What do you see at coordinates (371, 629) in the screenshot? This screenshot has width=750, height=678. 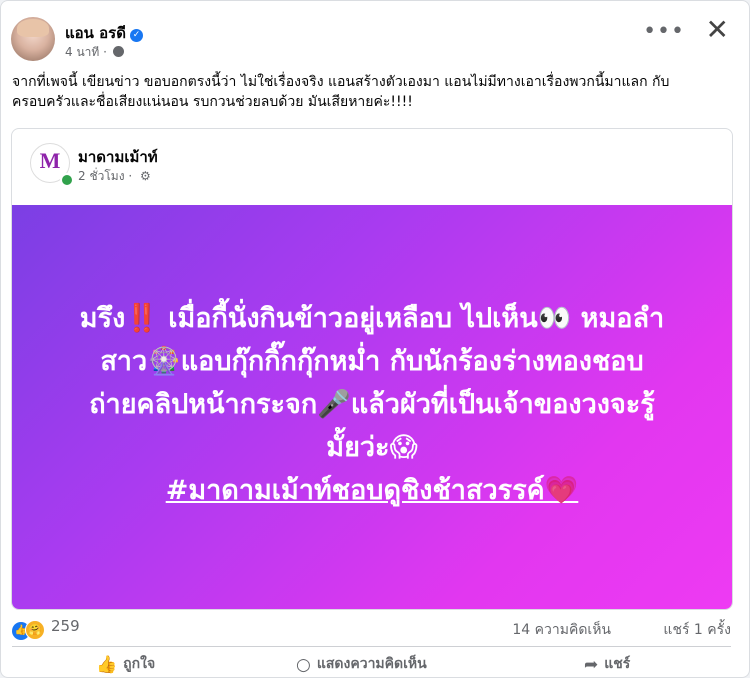 I see `post-stats: 👍🤗 259 14 ความคิดเห็น แชร์ 1 ครั้ง` at bounding box center [371, 629].